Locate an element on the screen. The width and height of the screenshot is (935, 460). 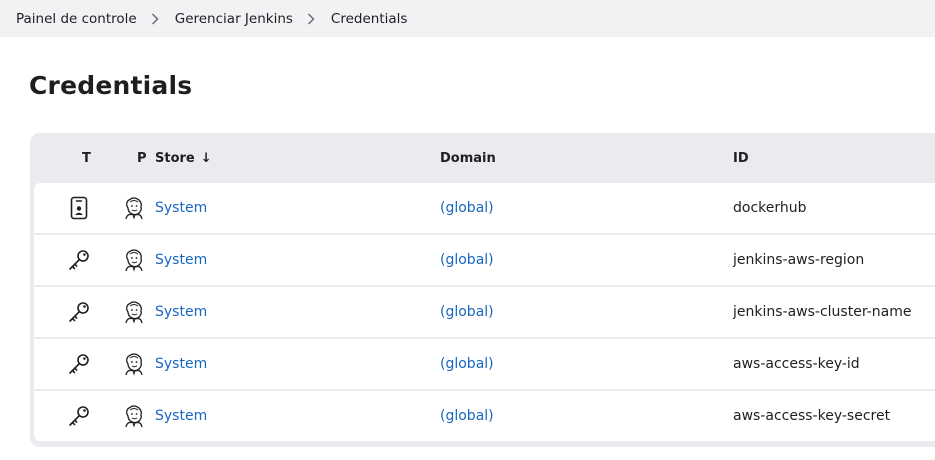
table-header: T P Store ↓ Domain ID is located at coordinates (484, 158).